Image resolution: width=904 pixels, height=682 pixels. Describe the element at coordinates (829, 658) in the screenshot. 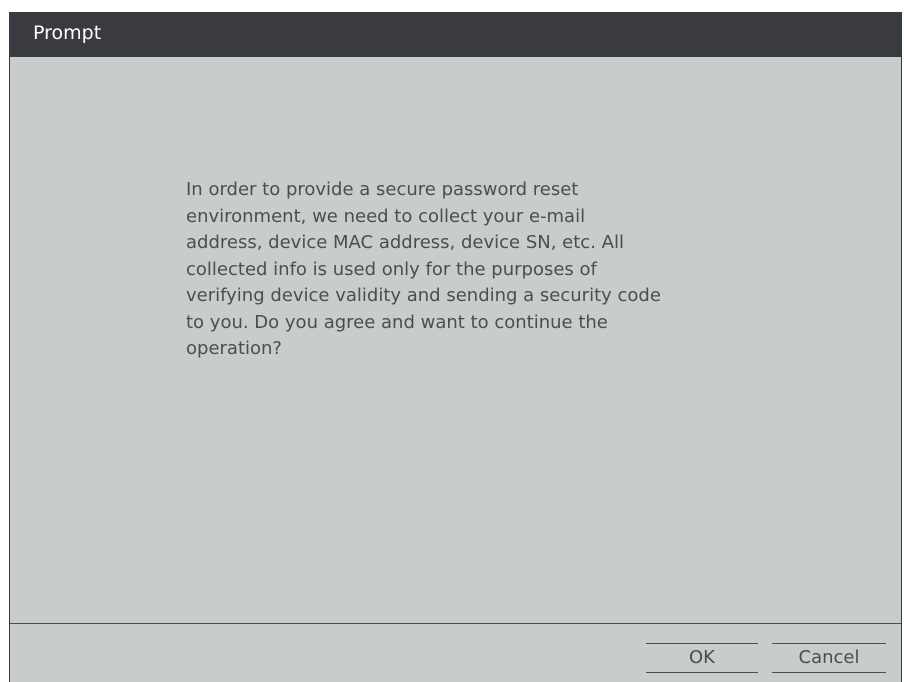

I see `cancel-button: Cancel` at that location.